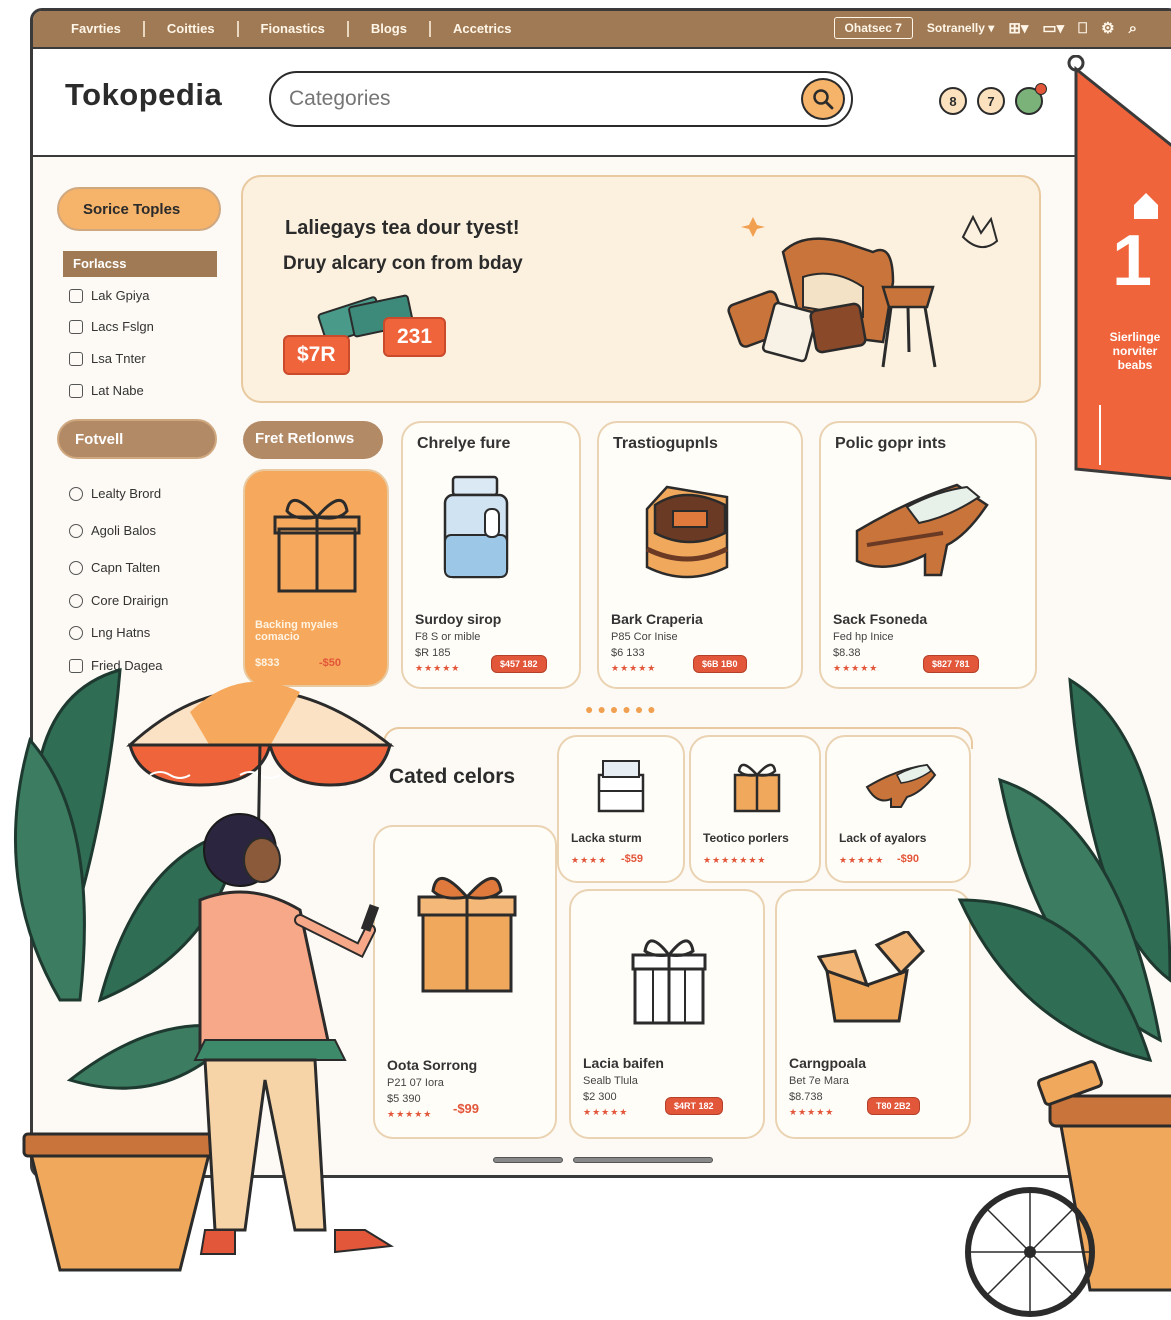  I want to click on user-icon-label: 8, so click(953, 101).